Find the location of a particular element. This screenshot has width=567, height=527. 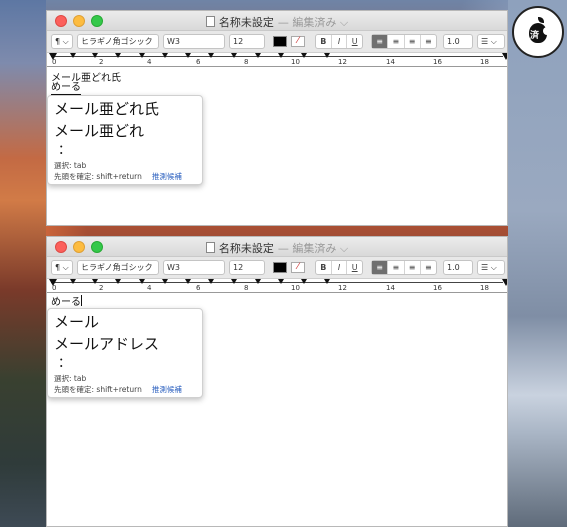

badge-label: 済 is located at coordinates (535, 36).